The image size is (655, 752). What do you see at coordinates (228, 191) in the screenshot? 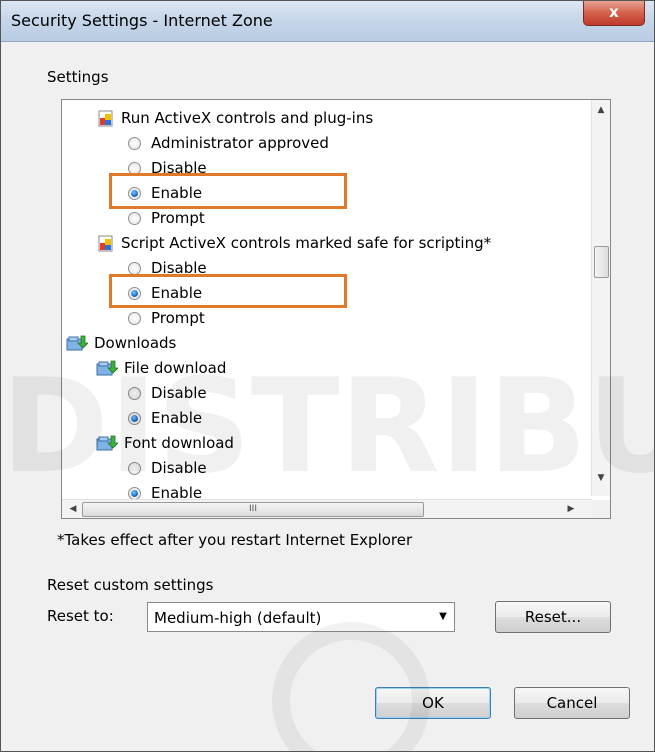
I see `annotation-highlight-run-activex-enable` at bounding box center [228, 191].